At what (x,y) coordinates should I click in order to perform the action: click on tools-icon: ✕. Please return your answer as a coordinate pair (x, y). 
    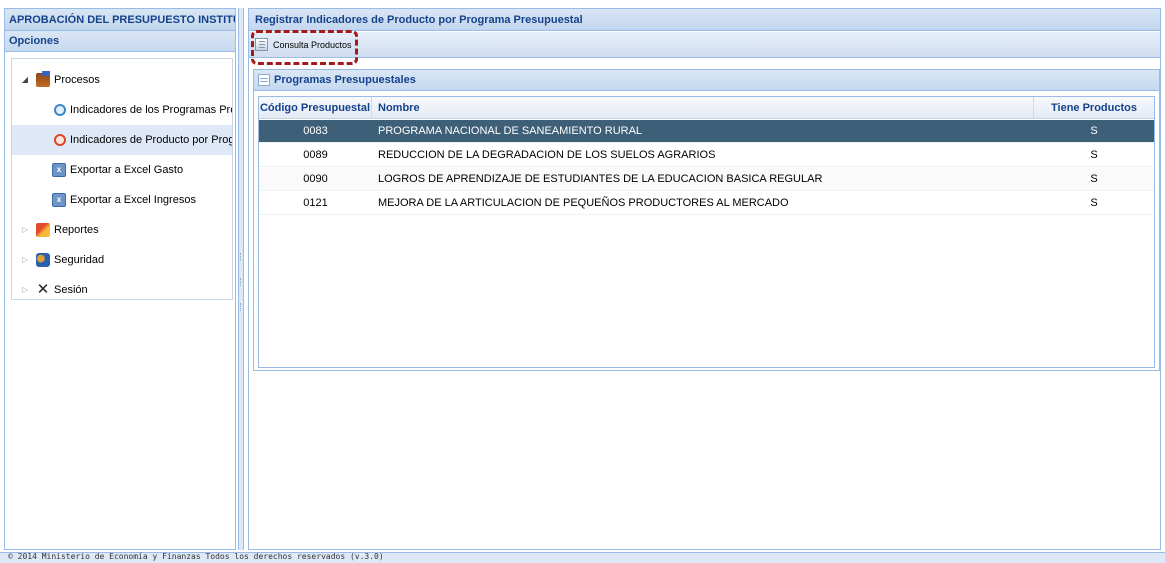
    Looking at the image, I should click on (43, 289).